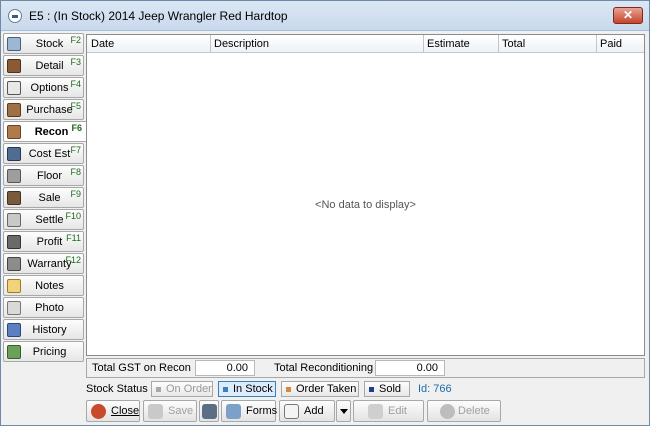 This screenshot has width=650, height=426. Describe the element at coordinates (75, 106) in the screenshot. I see `nav-purchase-key: F5` at that location.